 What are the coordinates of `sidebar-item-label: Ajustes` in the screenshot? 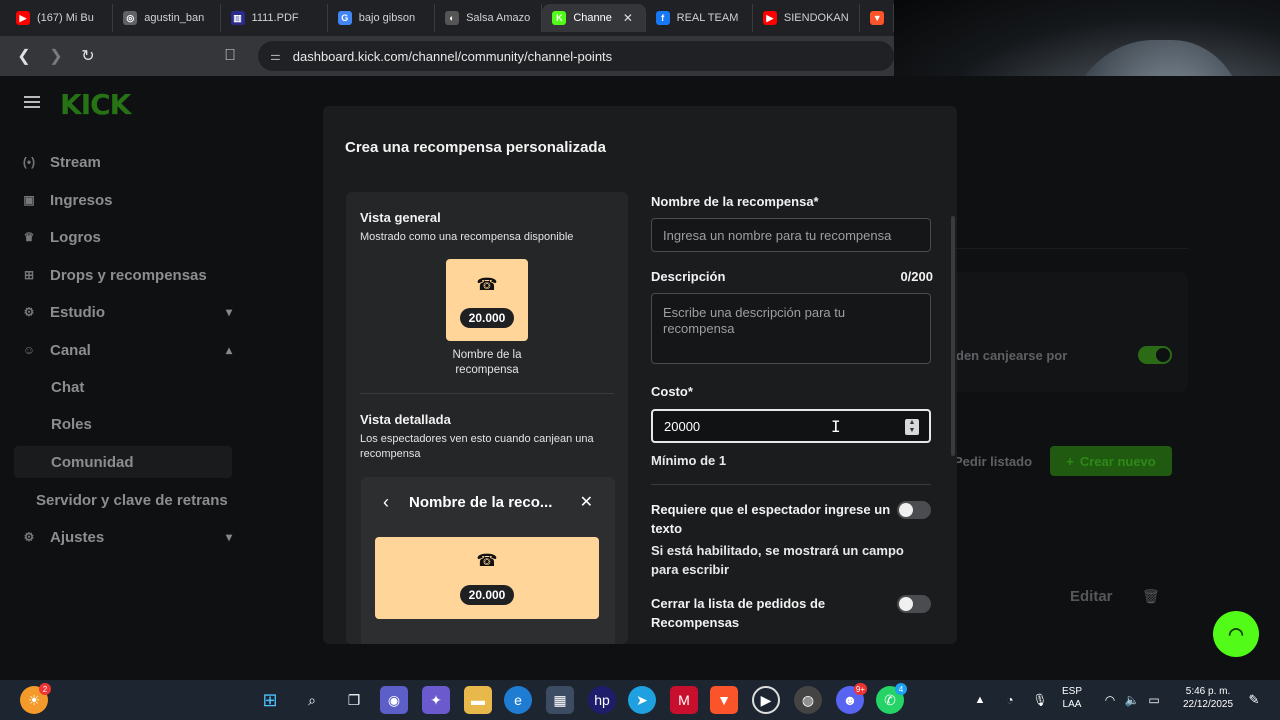 It's located at (77, 537).